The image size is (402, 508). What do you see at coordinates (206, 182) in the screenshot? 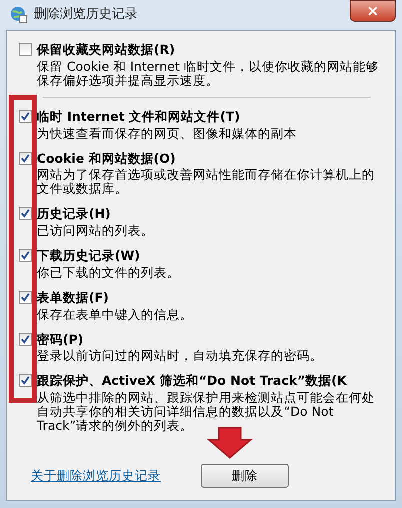
I see `option-description: 网站为了保存首选项或改善网站性能而存储在你计算机上的文件或数据库。` at bounding box center [206, 182].